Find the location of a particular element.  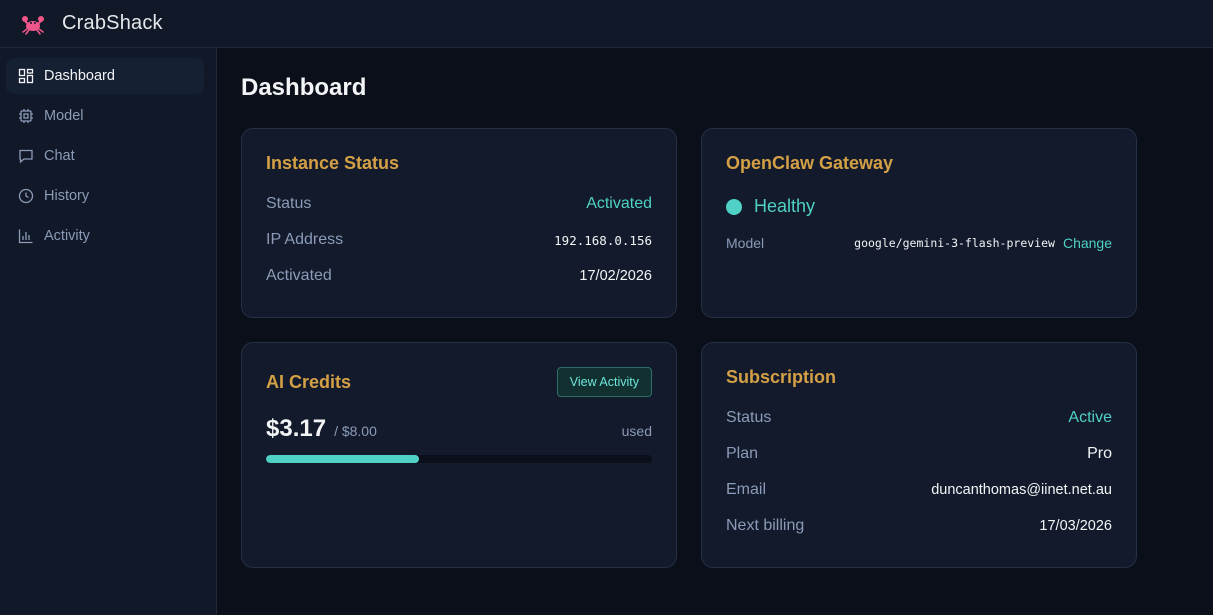

change-model-link: Change is located at coordinates (1087, 243).